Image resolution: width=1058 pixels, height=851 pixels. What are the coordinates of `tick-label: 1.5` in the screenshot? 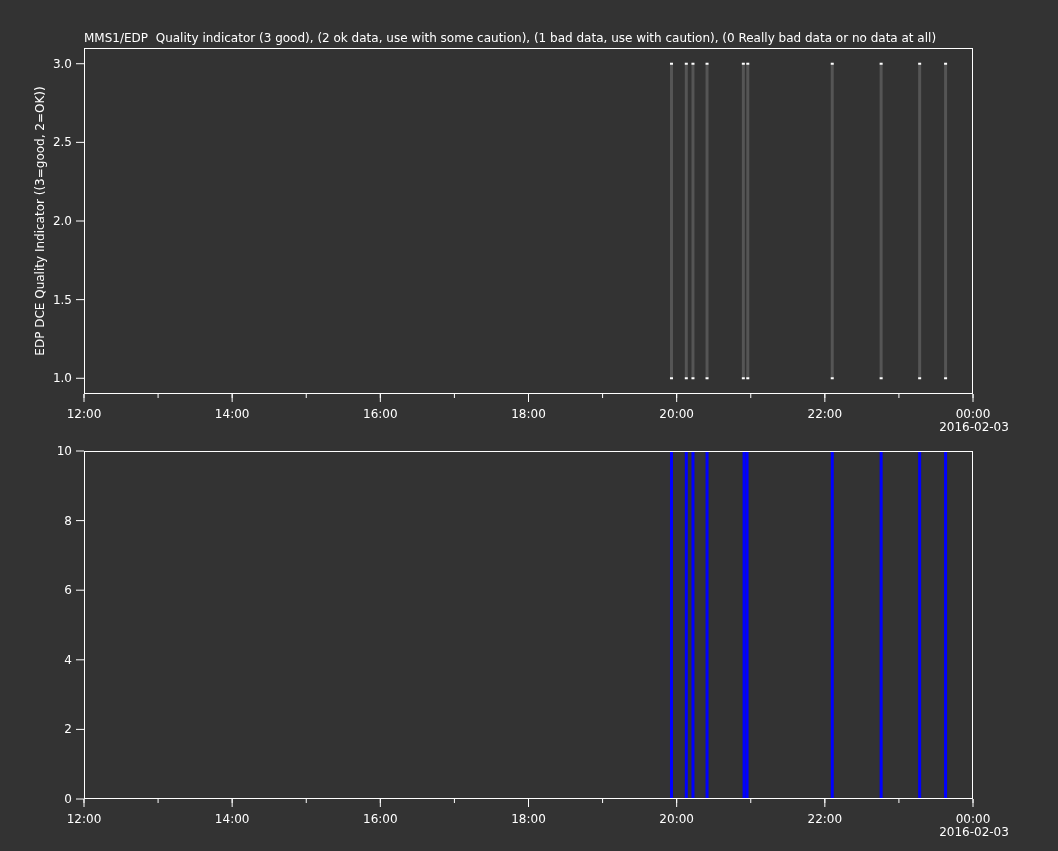 It's located at (62, 299).